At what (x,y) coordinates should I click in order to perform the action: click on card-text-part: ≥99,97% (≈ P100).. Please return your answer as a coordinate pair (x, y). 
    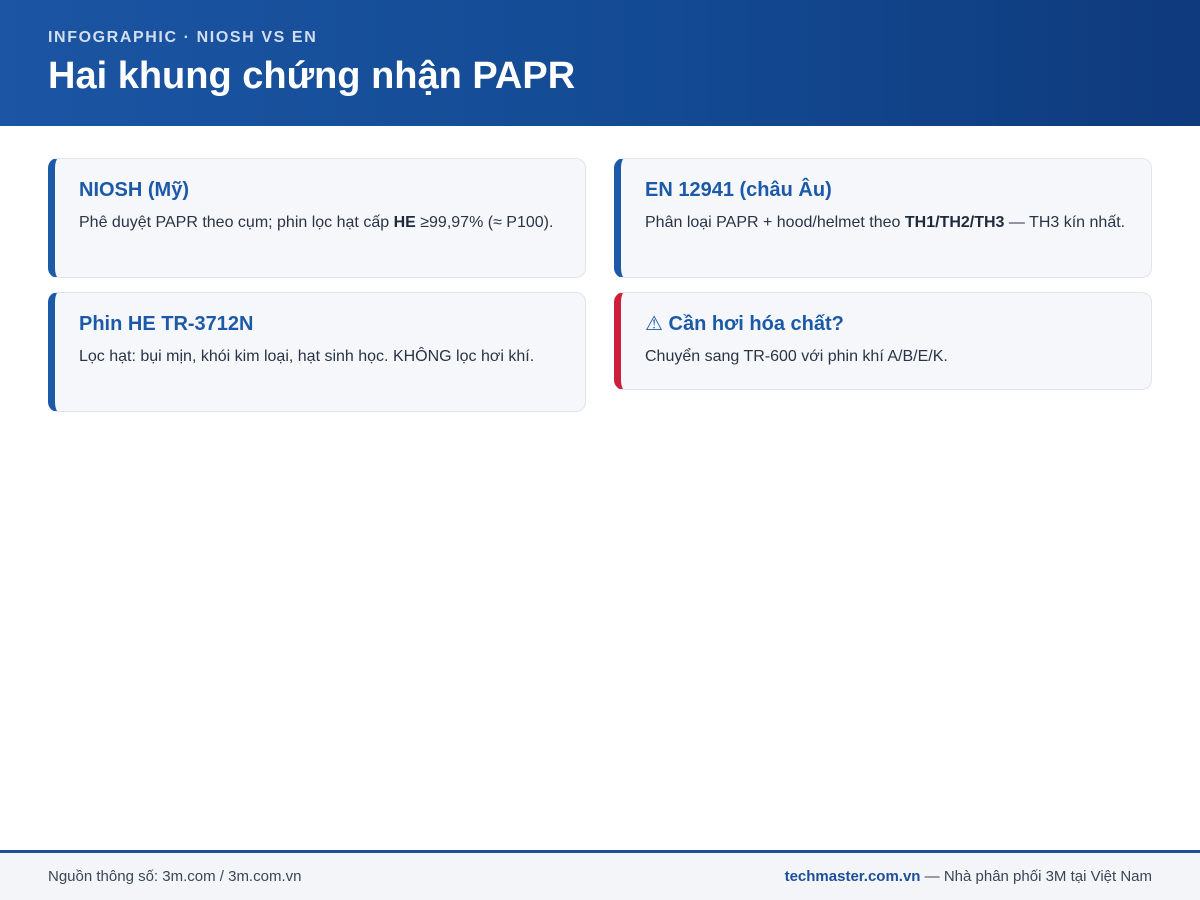
    Looking at the image, I should click on (484, 222).